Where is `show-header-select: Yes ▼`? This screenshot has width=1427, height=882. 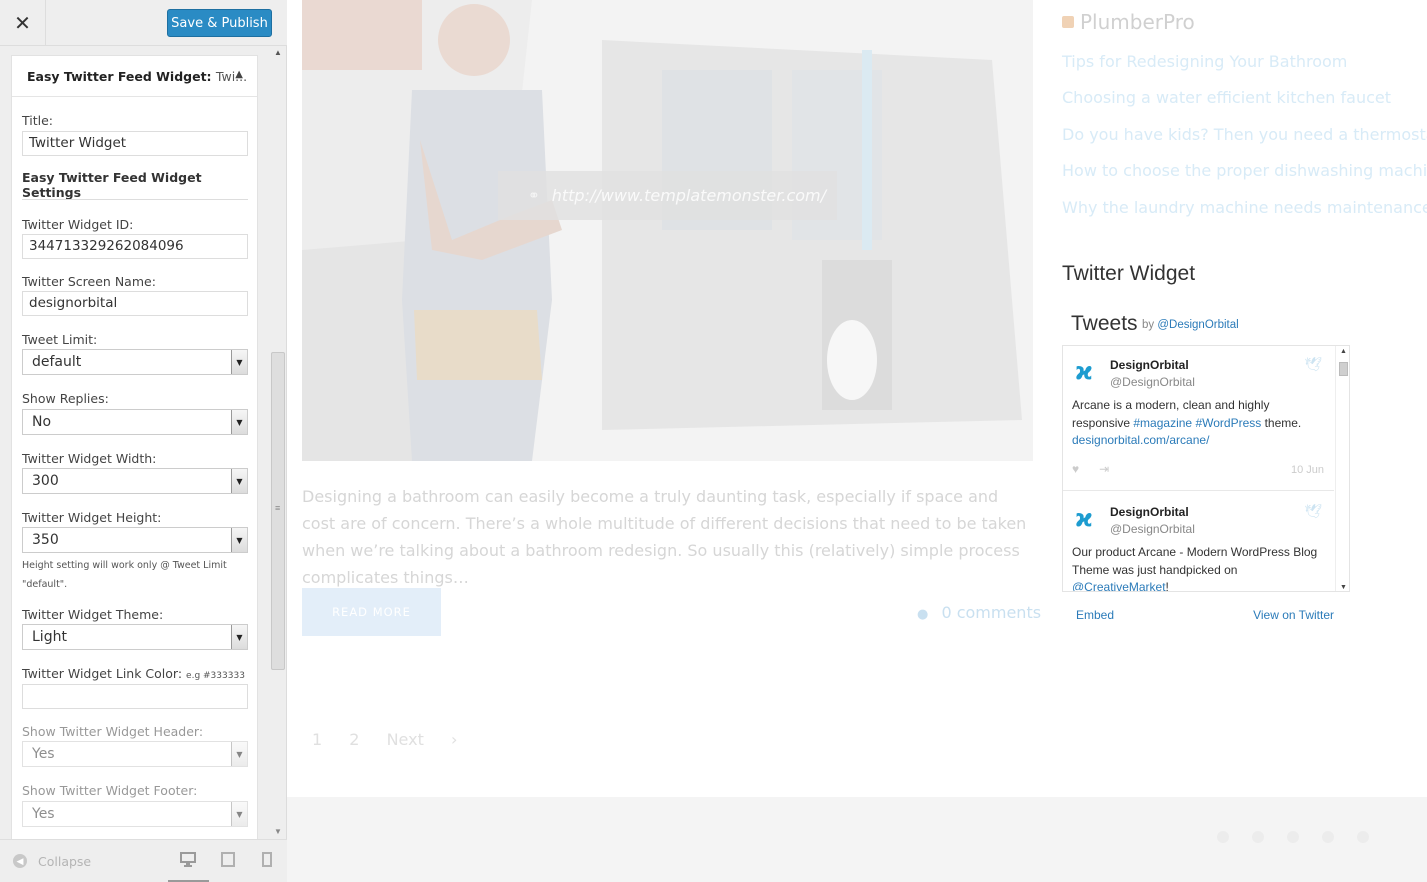
show-header-select: Yes ▼ is located at coordinates (135, 754).